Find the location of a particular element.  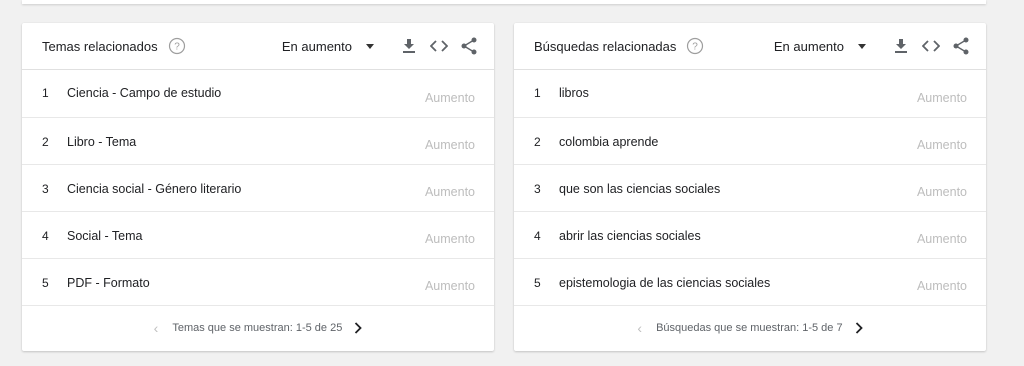

list-item: 4 Social - Tema Aumento is located at coordinates (258, 235).